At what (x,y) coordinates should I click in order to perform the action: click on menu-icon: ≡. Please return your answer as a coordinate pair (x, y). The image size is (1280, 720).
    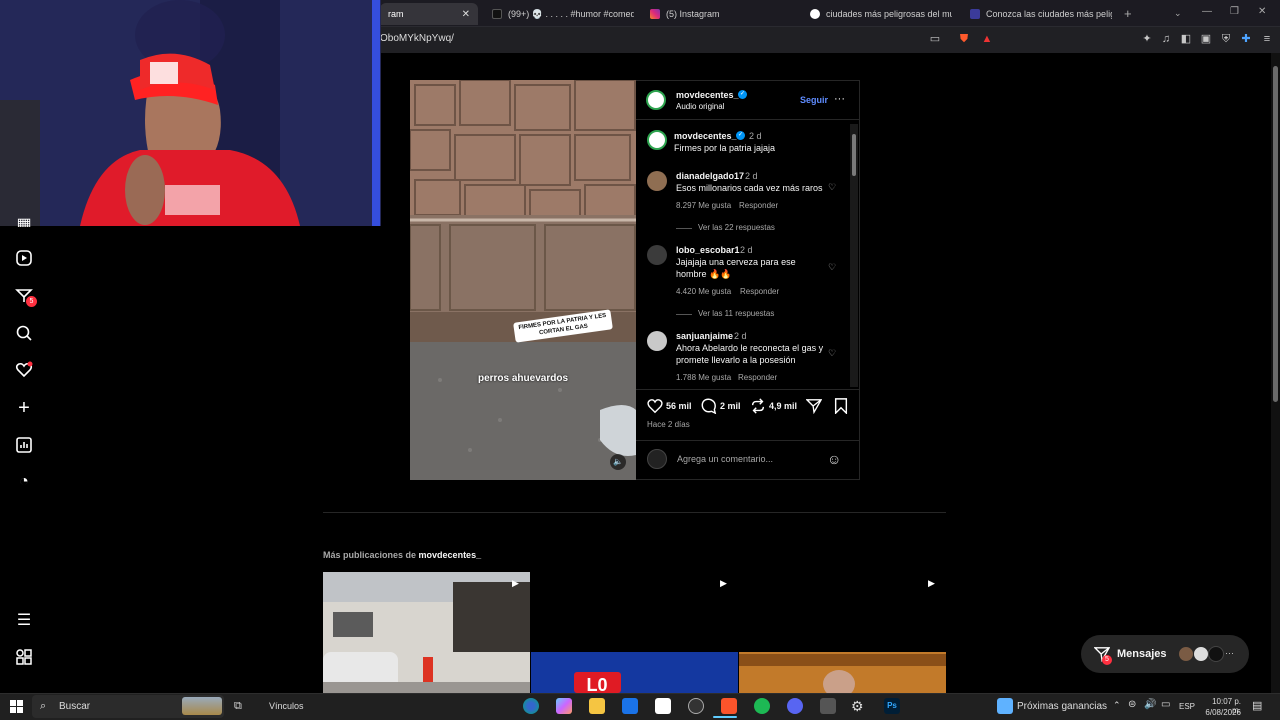
    Looking at the image, I should click on (1267, 39).